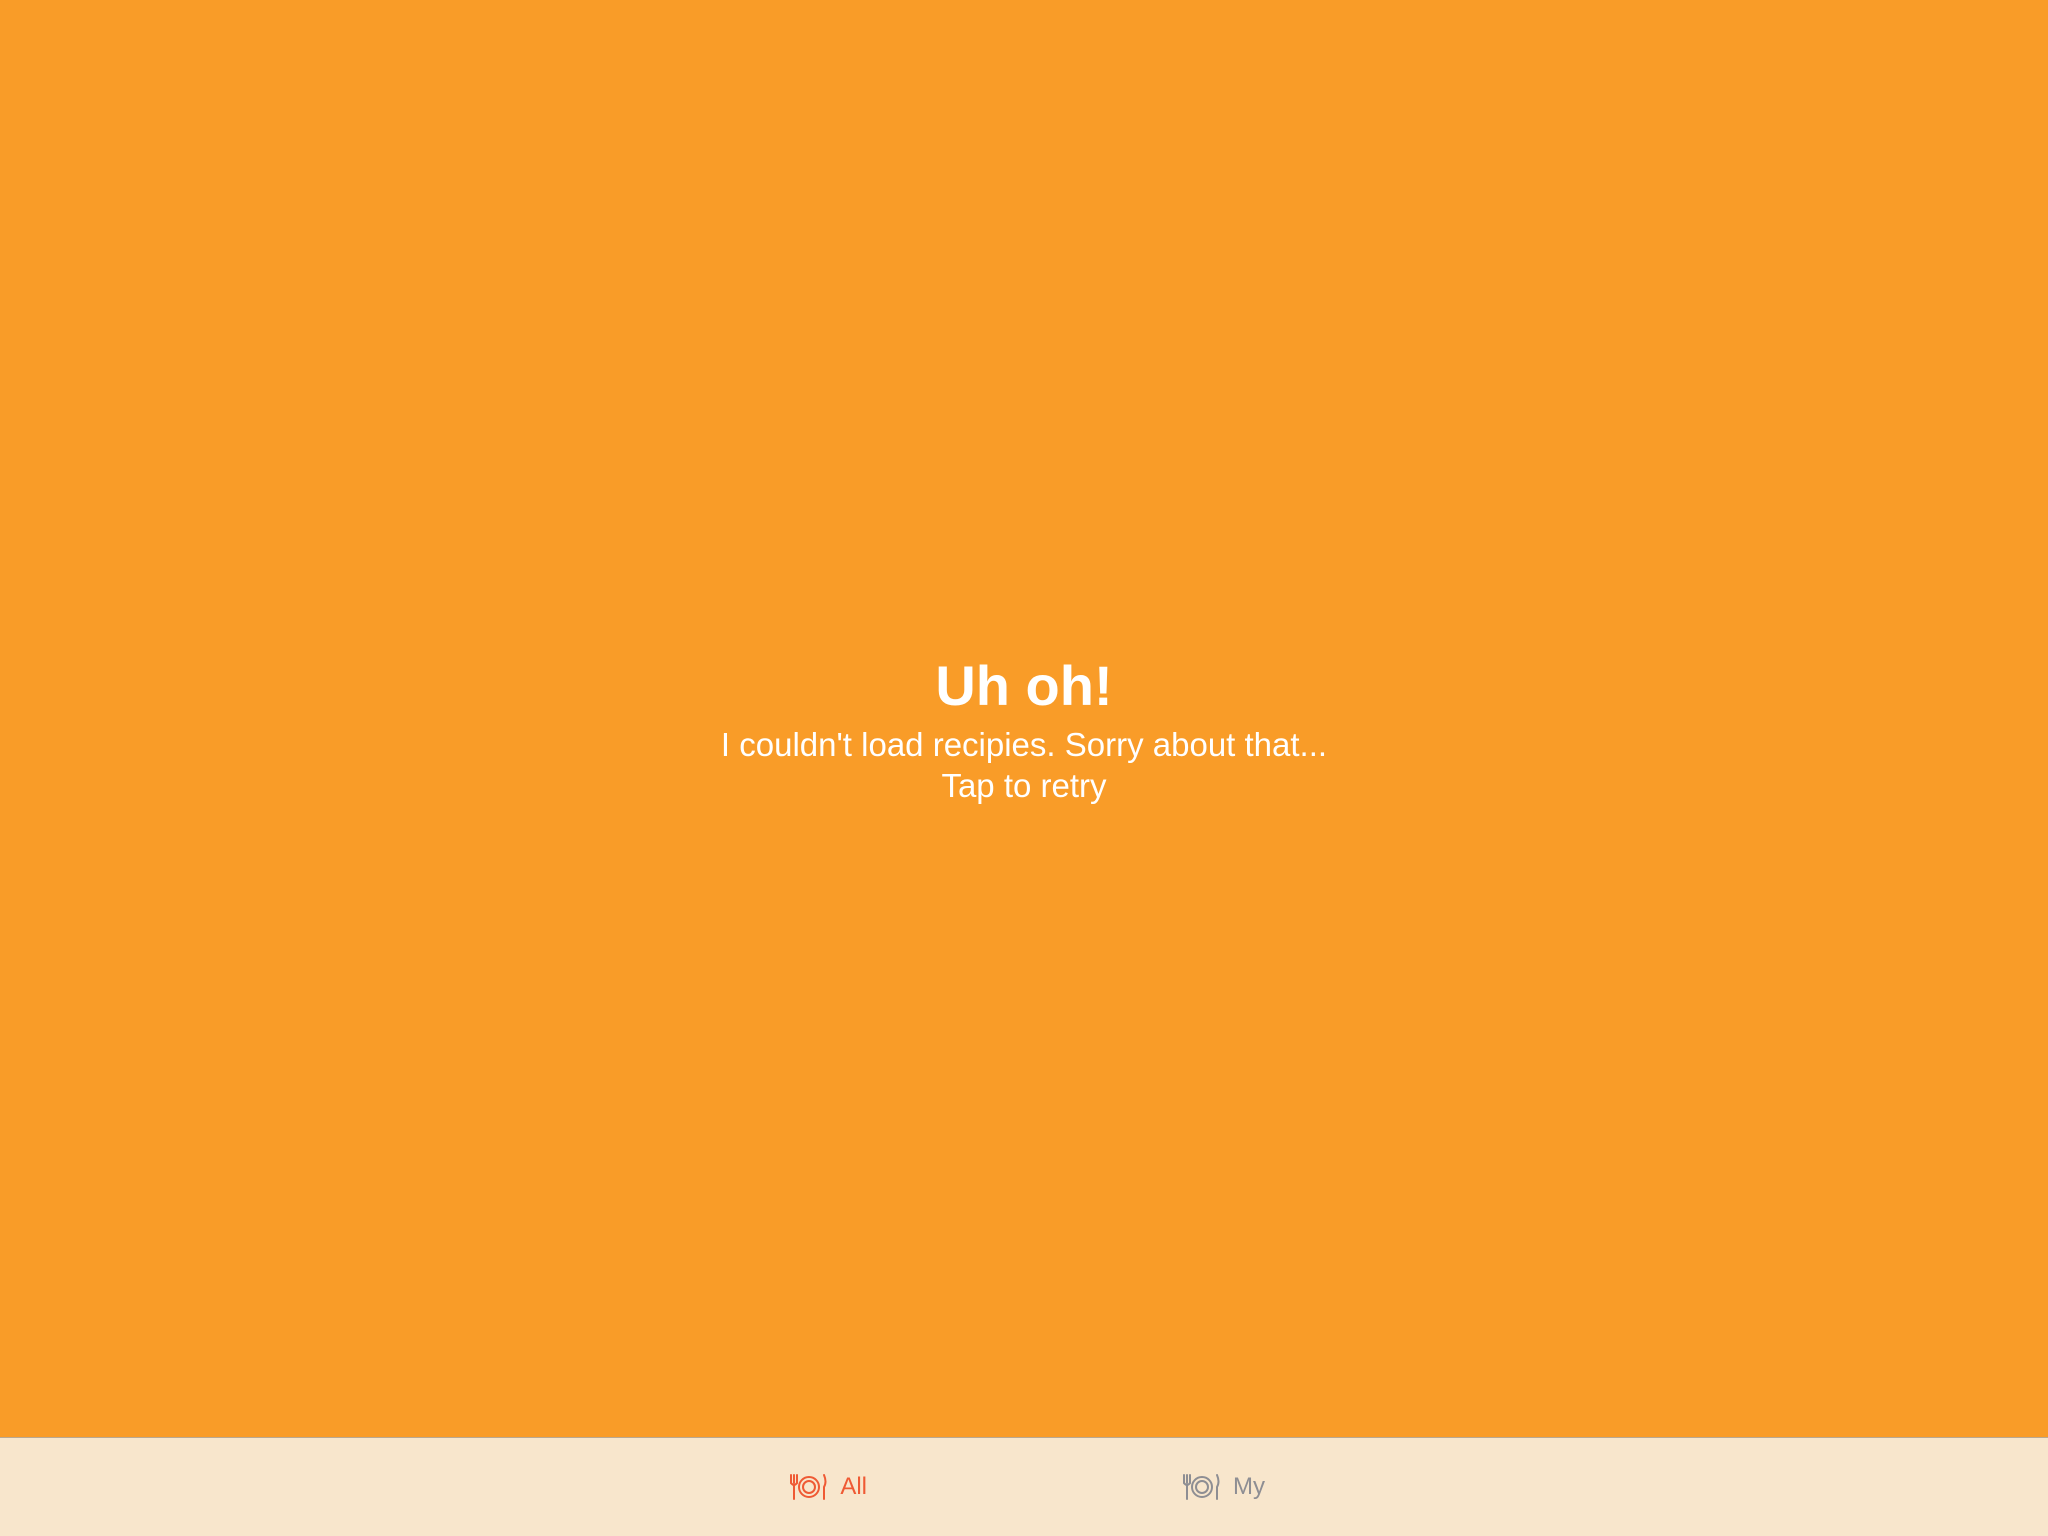 This screenshot has height=1536, width=2048. What do you see at coordinates (1249, 1486) in the screenshot?
I see `tab-my-label: My` at bounding box center [1249, 1486].